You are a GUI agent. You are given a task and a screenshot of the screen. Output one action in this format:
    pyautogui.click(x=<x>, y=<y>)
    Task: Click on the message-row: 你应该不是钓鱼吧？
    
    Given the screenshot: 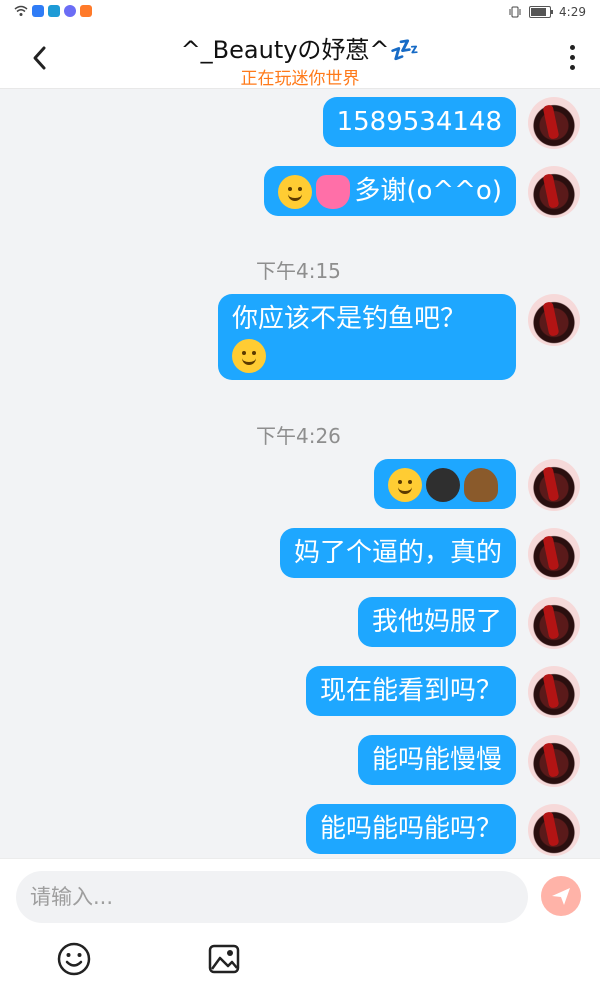 What is the action you would take?
    pyautogui.click(x=399, y=337)
    